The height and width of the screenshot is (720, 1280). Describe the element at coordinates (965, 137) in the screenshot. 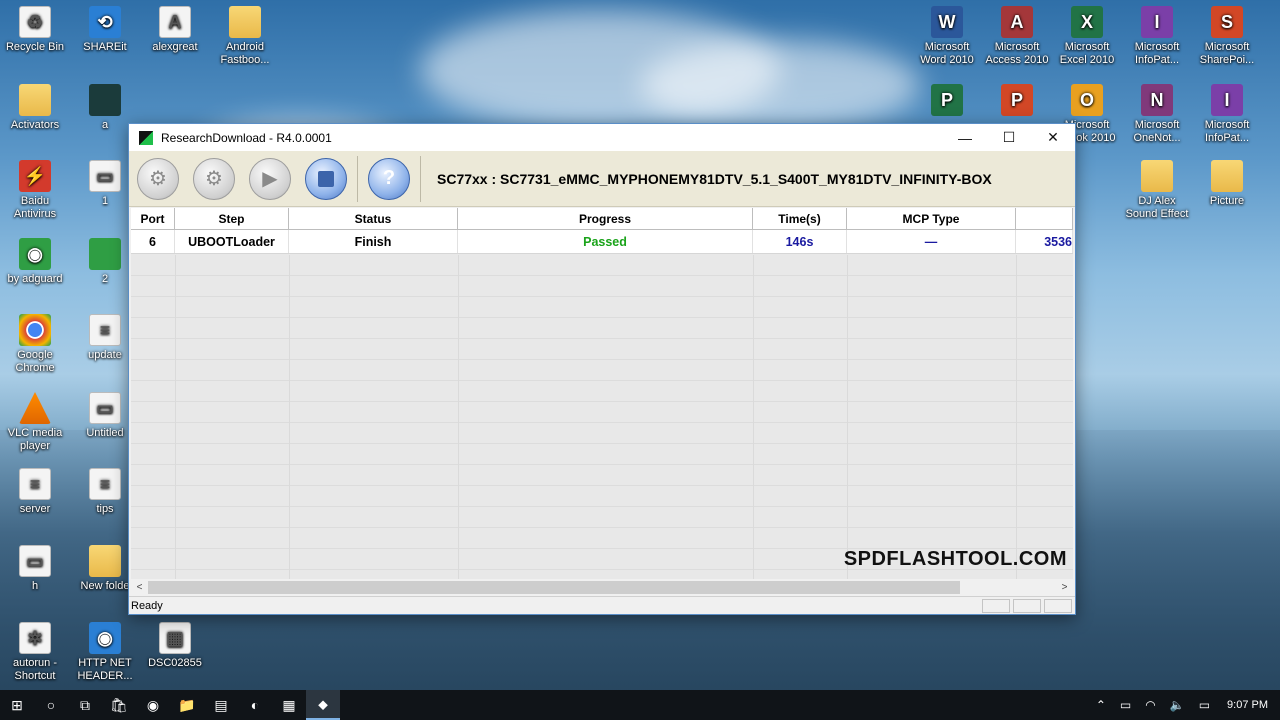

I see `minimize-button: —` at that location.